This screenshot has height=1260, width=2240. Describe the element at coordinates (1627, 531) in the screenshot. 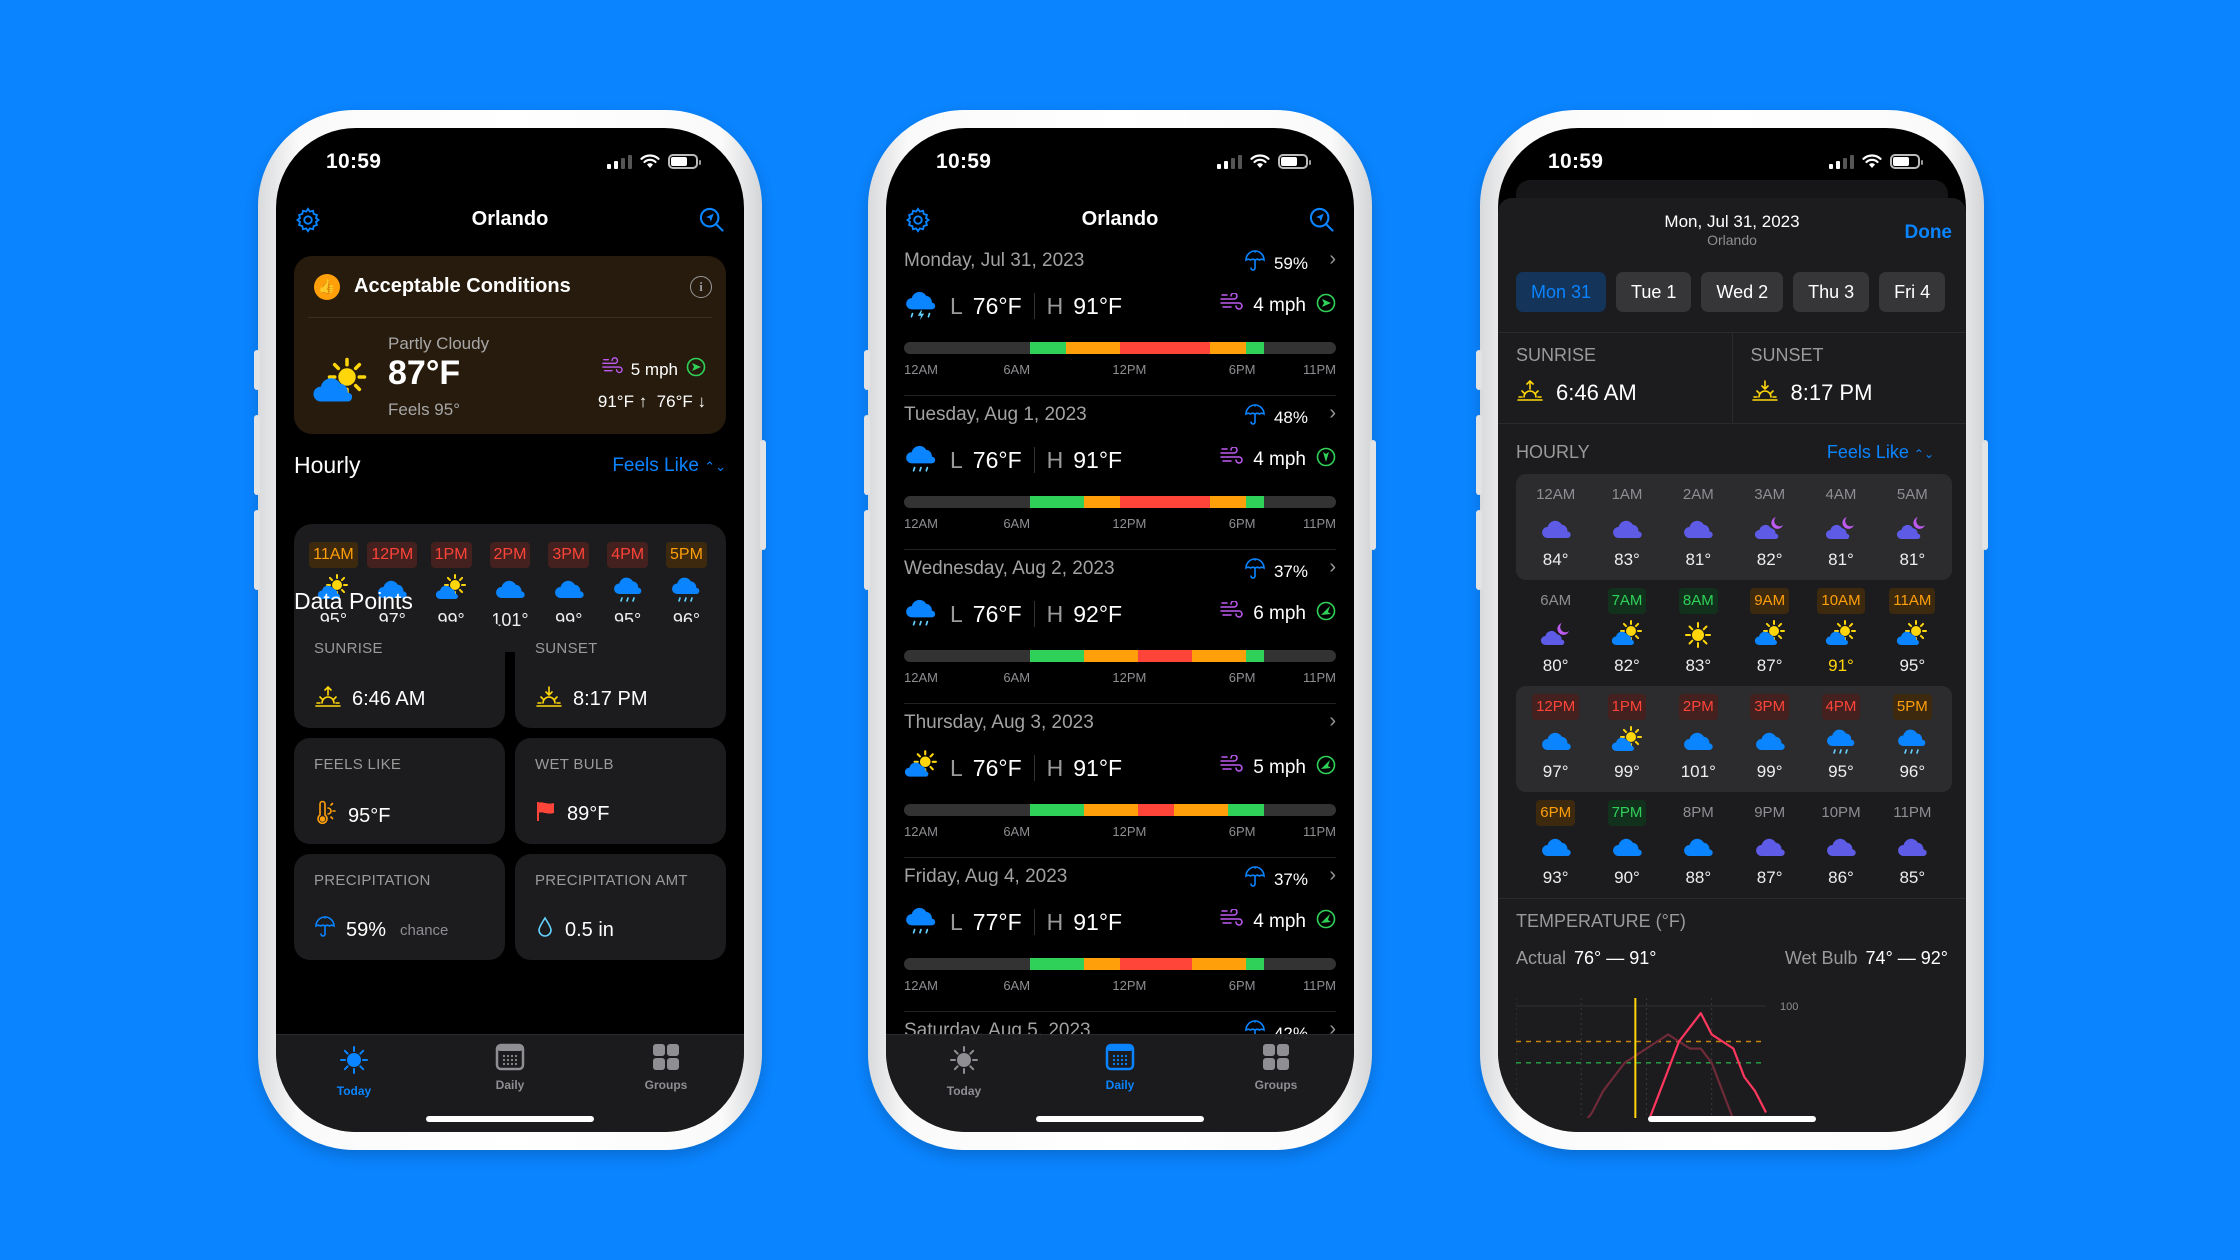

I see `hour-item: 1AM 83°` at that location.